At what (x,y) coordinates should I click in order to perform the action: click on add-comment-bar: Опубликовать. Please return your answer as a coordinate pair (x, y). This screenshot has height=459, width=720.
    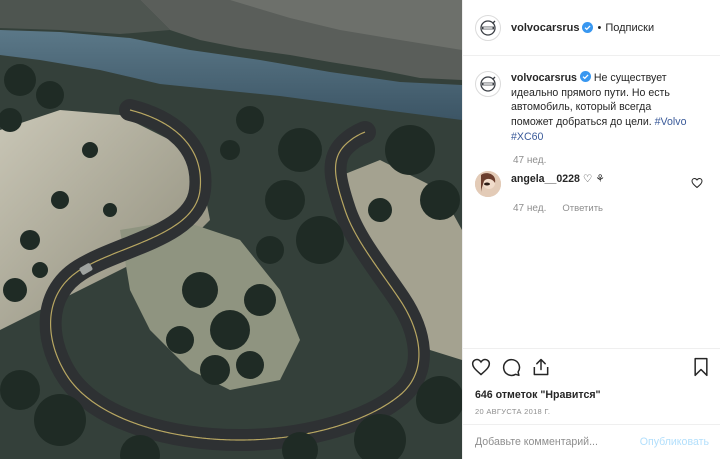
    Looking at the image, I should click on (591, 441).